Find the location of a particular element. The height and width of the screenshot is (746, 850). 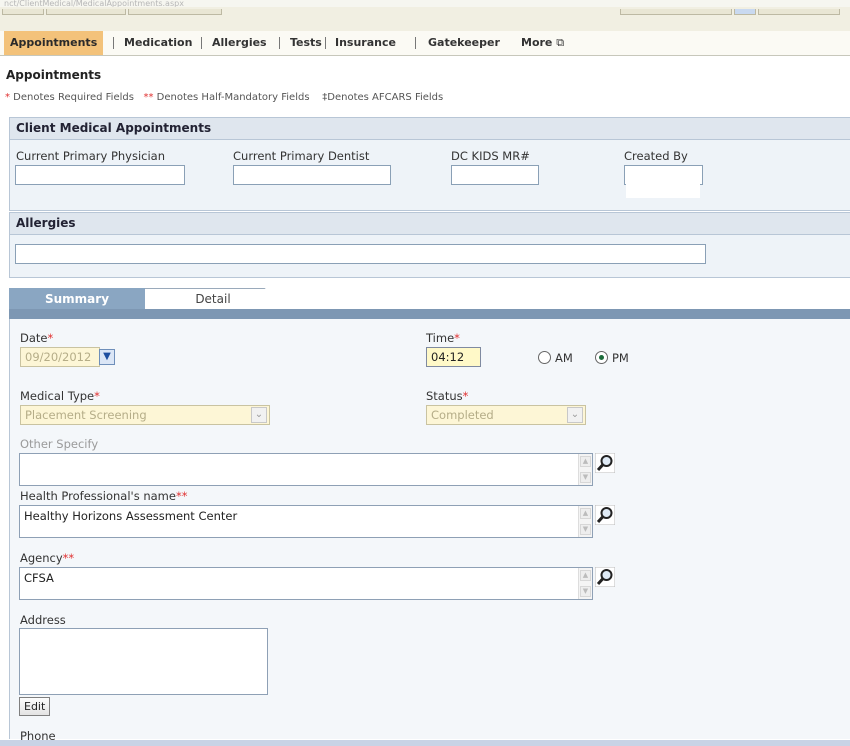

date-label: Date* is located at coordinates (36, 338).